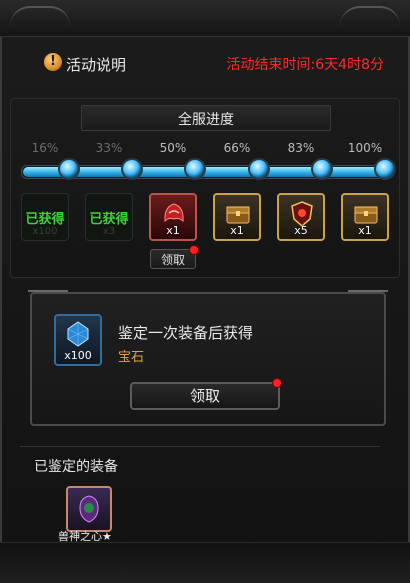 The image size is (410, 583). I want to click on milestone-label: 83%, so click(301, 148).